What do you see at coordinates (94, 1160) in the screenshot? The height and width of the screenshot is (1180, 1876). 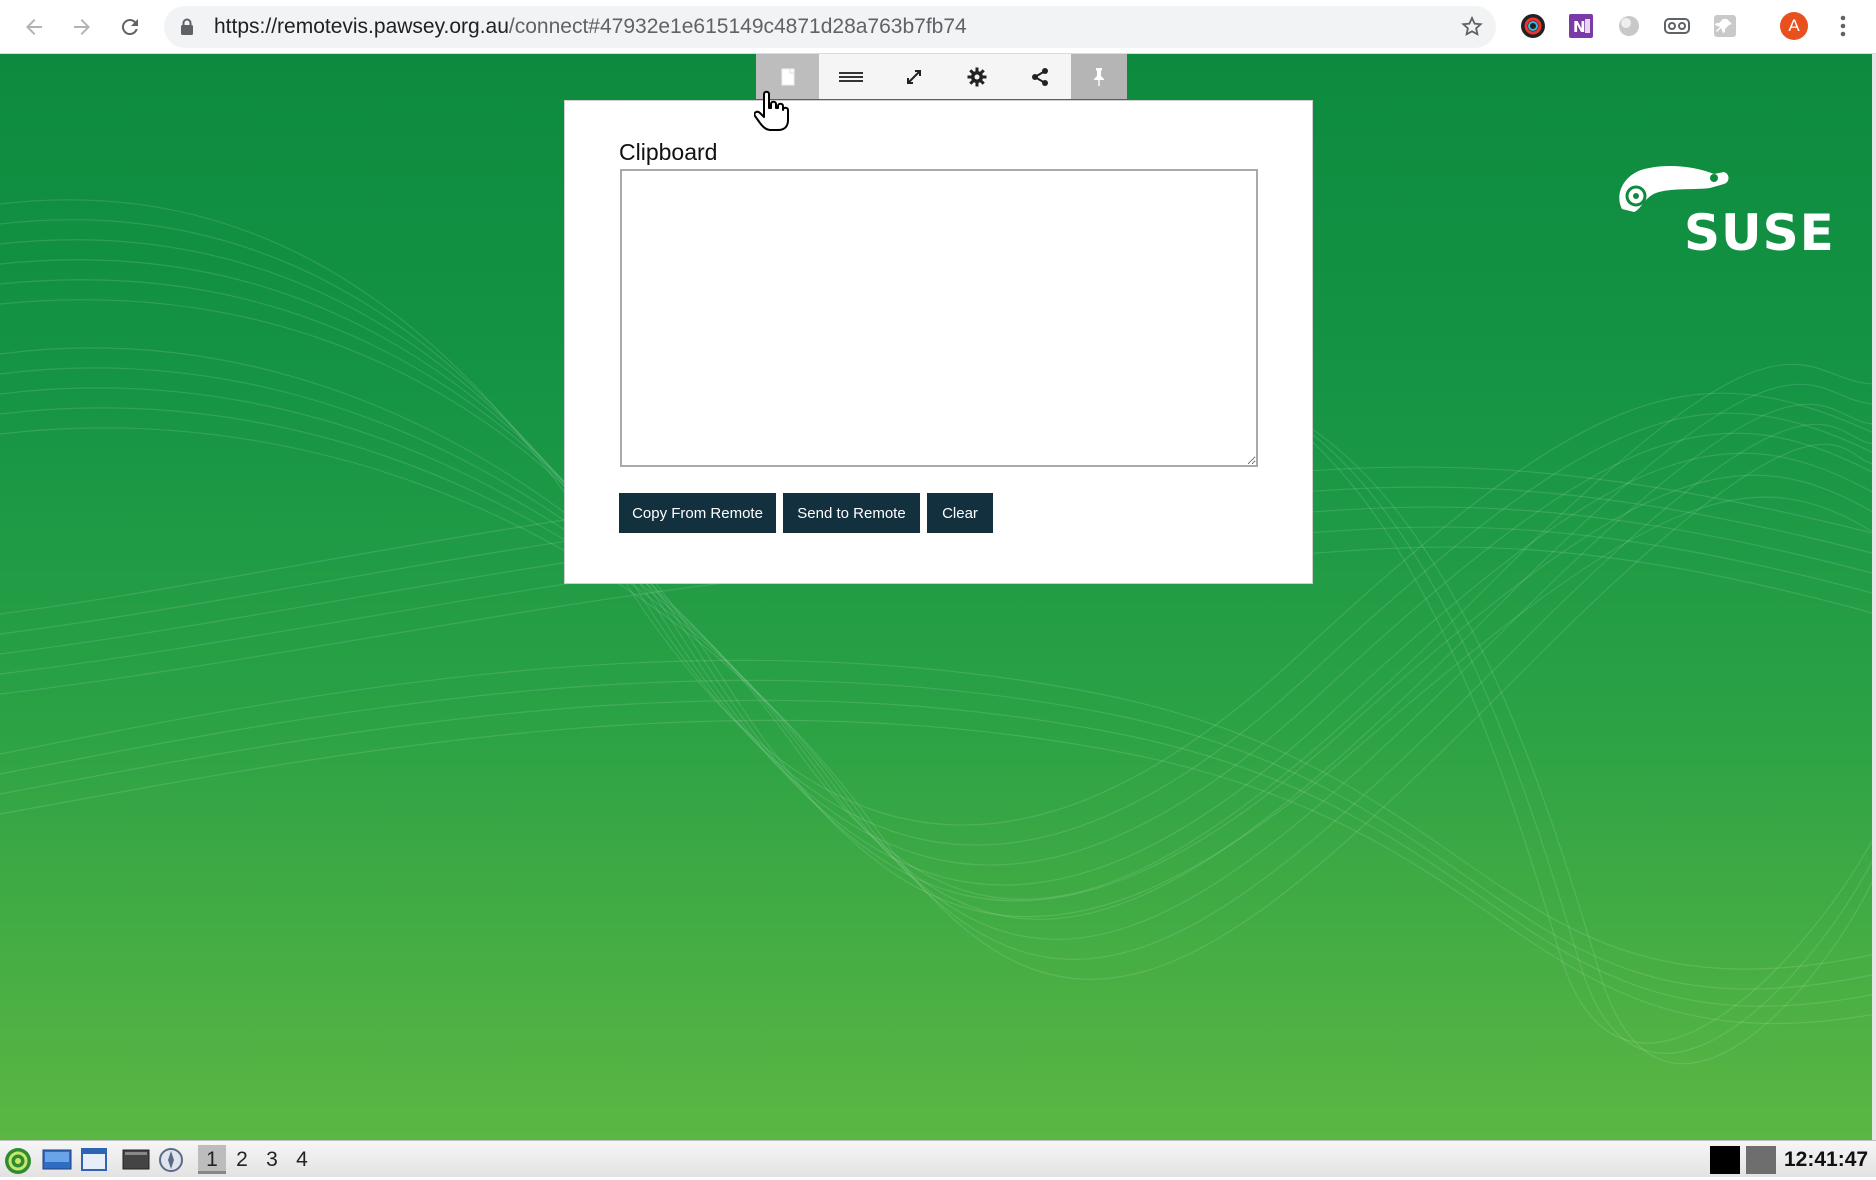 I see `window-manager-icon` at bounding box center [94, 1160].